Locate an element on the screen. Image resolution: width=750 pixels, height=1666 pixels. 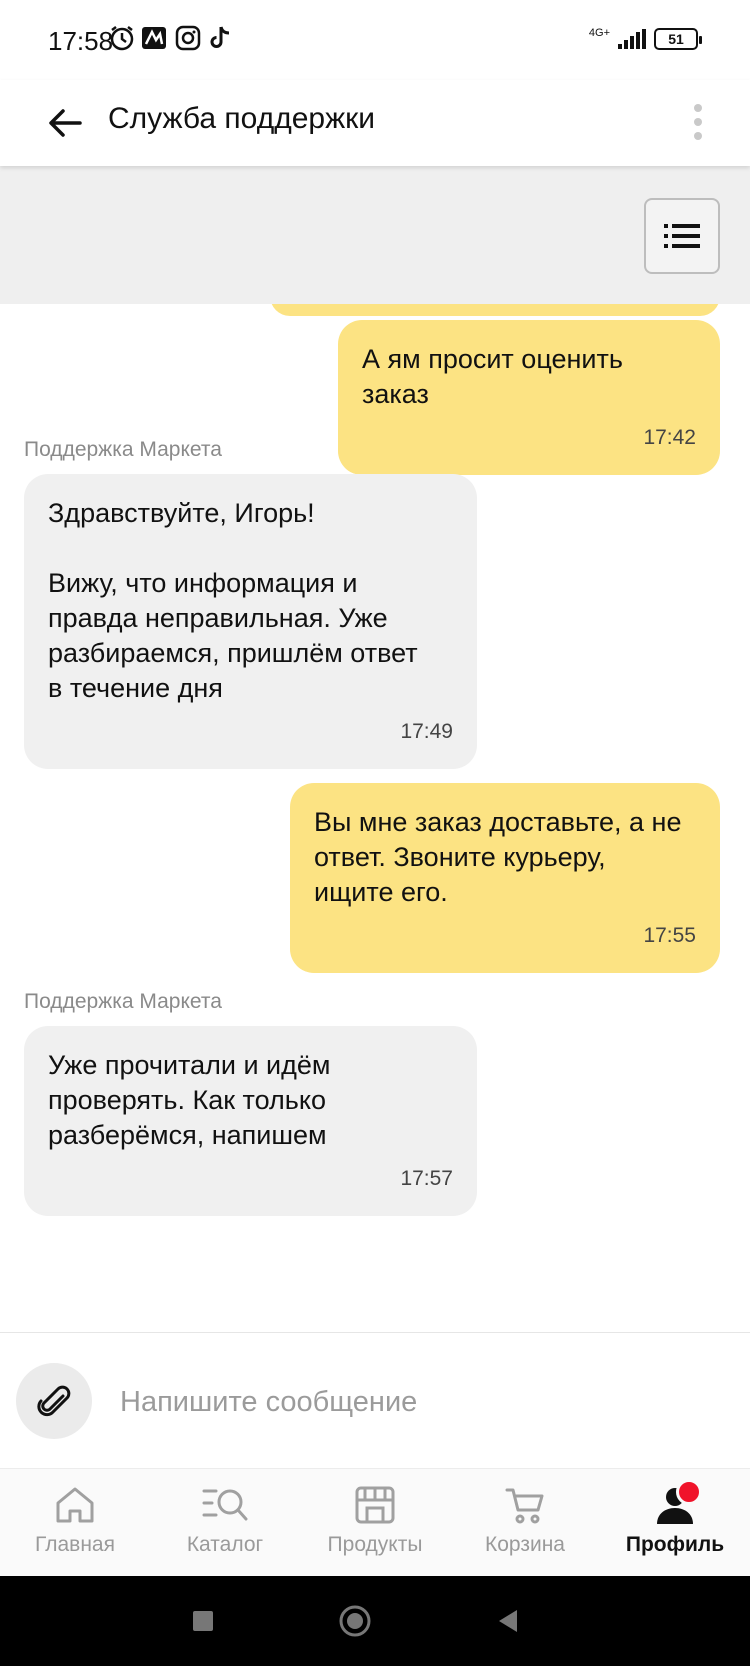
square-icon is located at coordinates (203, 1621).